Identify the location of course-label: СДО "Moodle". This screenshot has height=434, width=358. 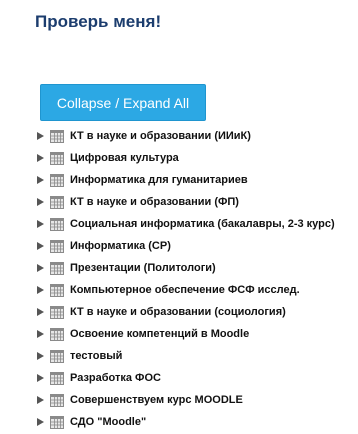
(108, 422).